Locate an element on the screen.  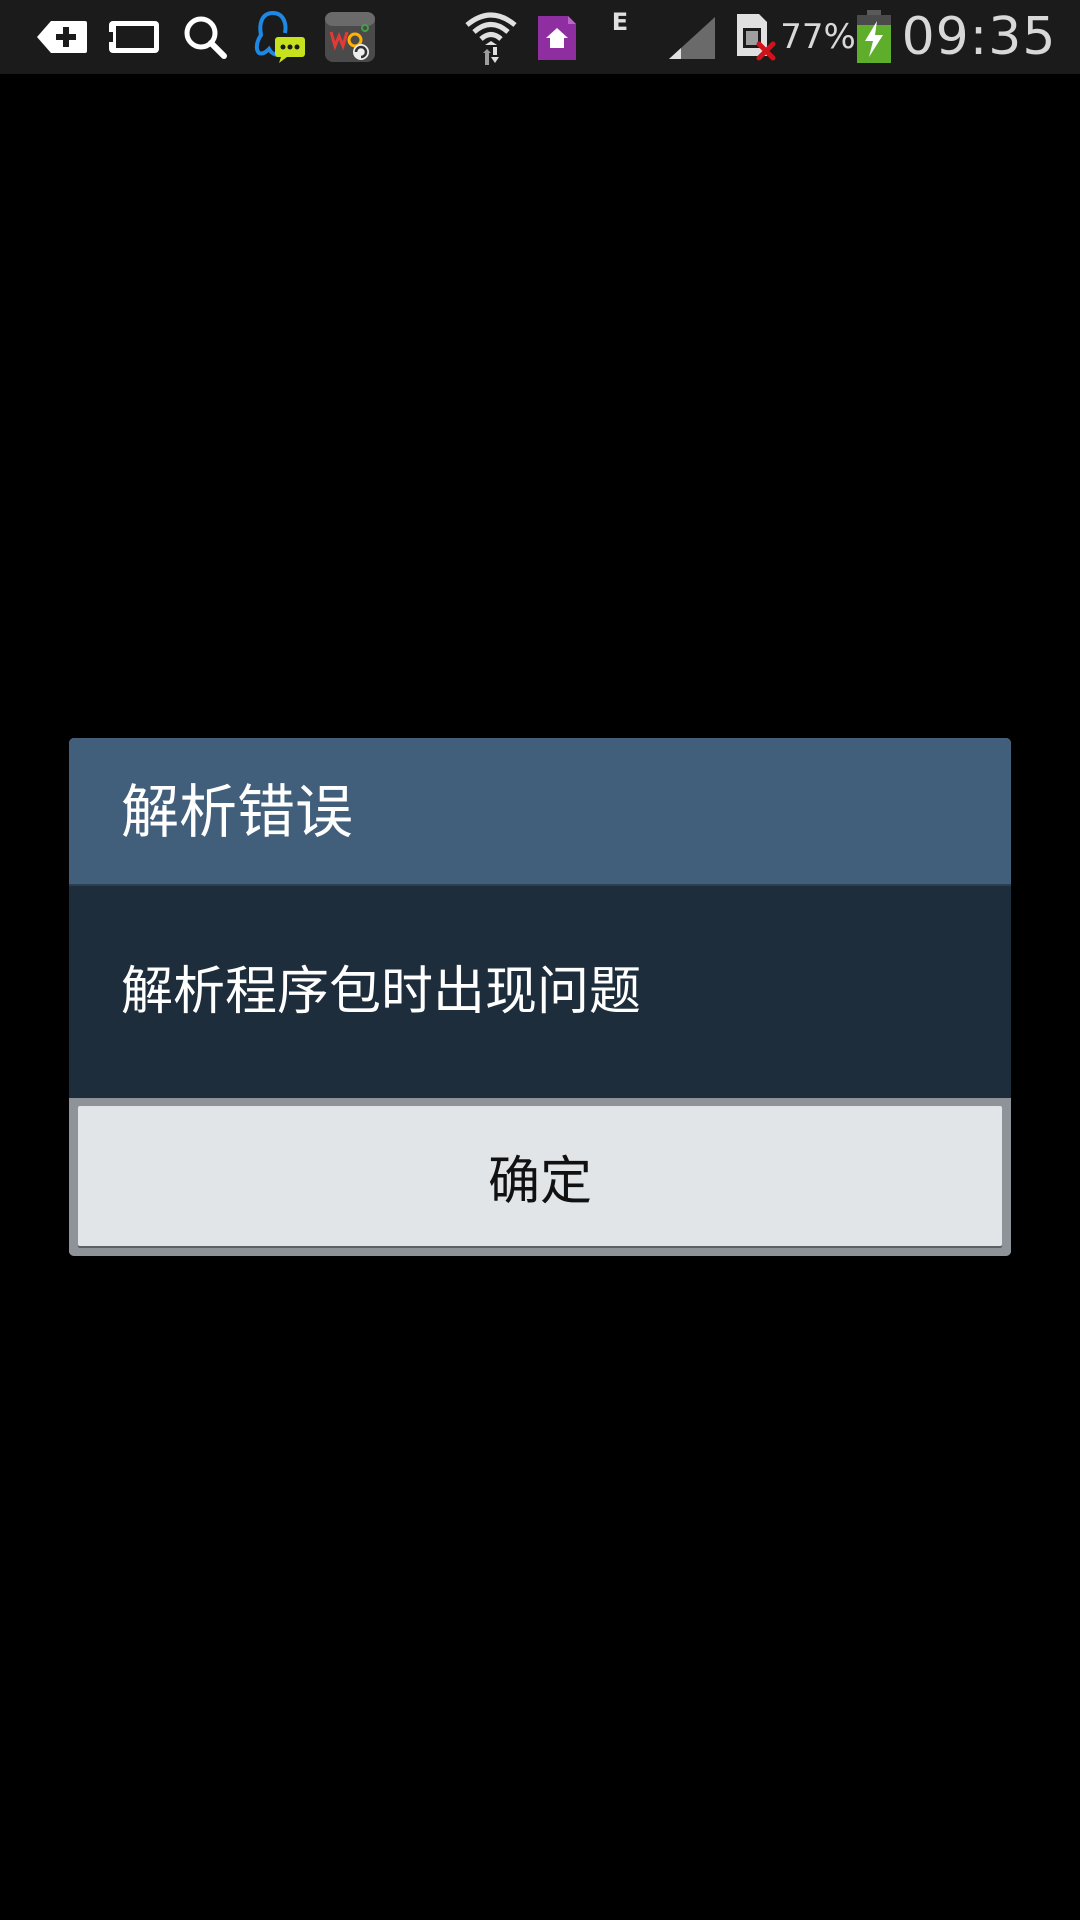
ok-button: 确定 is located at coordinates (540, 1176).